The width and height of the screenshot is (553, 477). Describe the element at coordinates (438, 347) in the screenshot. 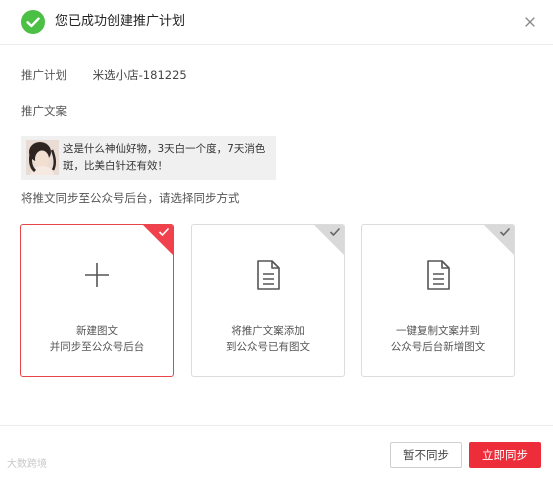

I see `option-label-line2: 公众号后台新增图文` at that location.